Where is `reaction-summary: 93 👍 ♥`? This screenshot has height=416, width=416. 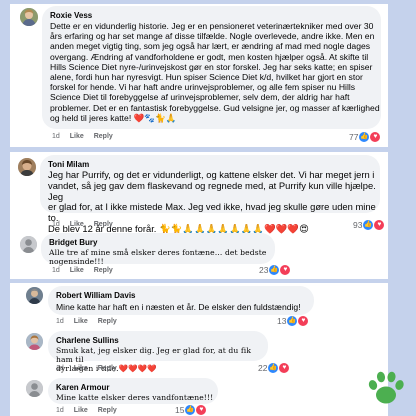 reaction-summary: 93 👍 ♥ is located at coordinates (367, 225).